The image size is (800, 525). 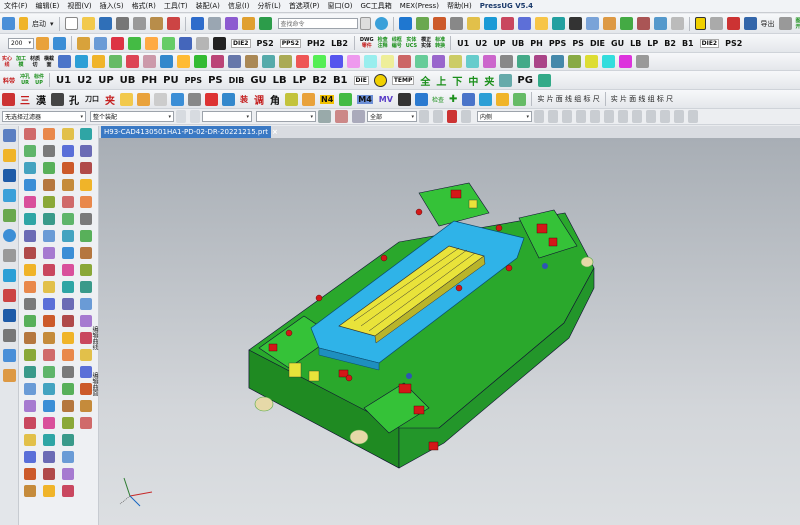 I want to click on b2-button: B2, so click(x=670, y=43).